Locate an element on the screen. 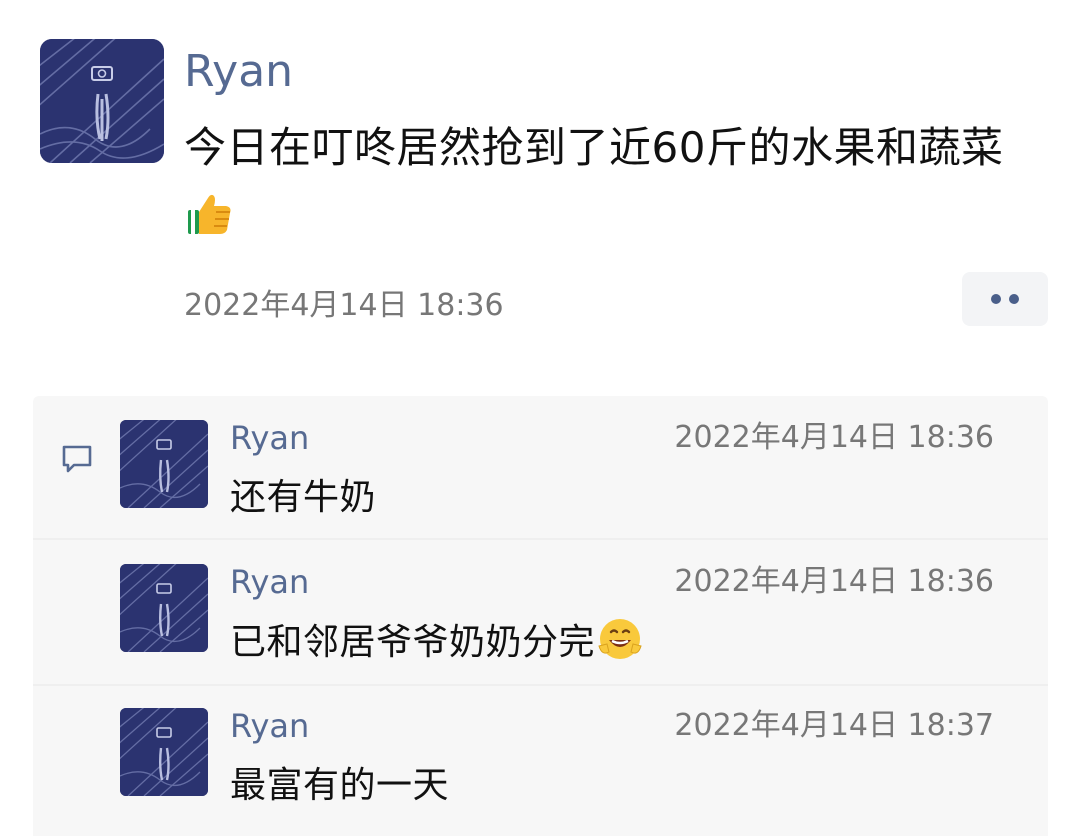  comment-item: Ryan 2022年4月14日 18:36 还有牛奶 is located at coordinates (570, 483).